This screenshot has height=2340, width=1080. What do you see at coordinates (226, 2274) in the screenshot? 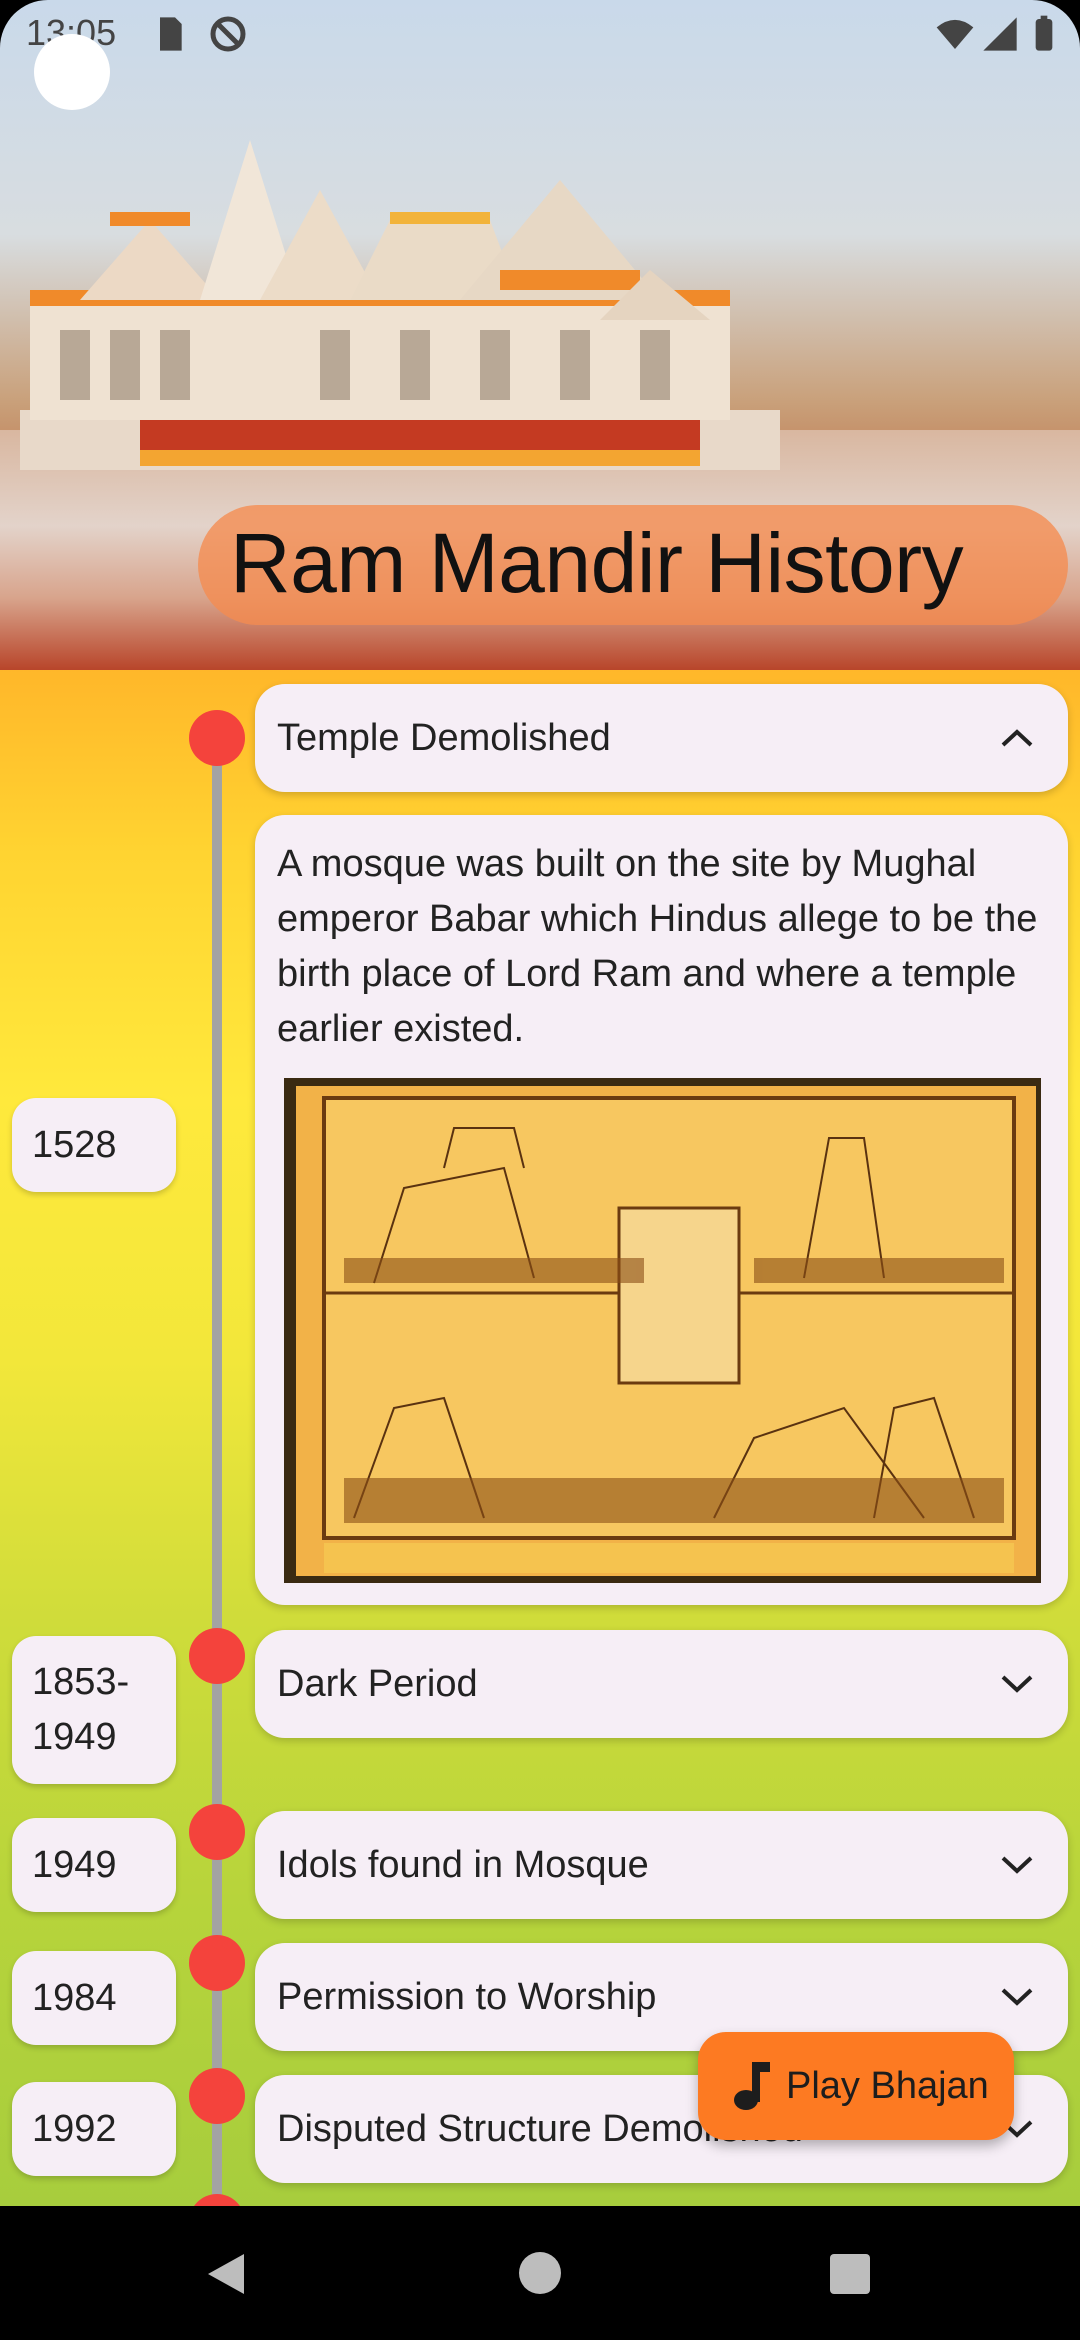
I see `back-icon` at bounding box center [226, 2274].